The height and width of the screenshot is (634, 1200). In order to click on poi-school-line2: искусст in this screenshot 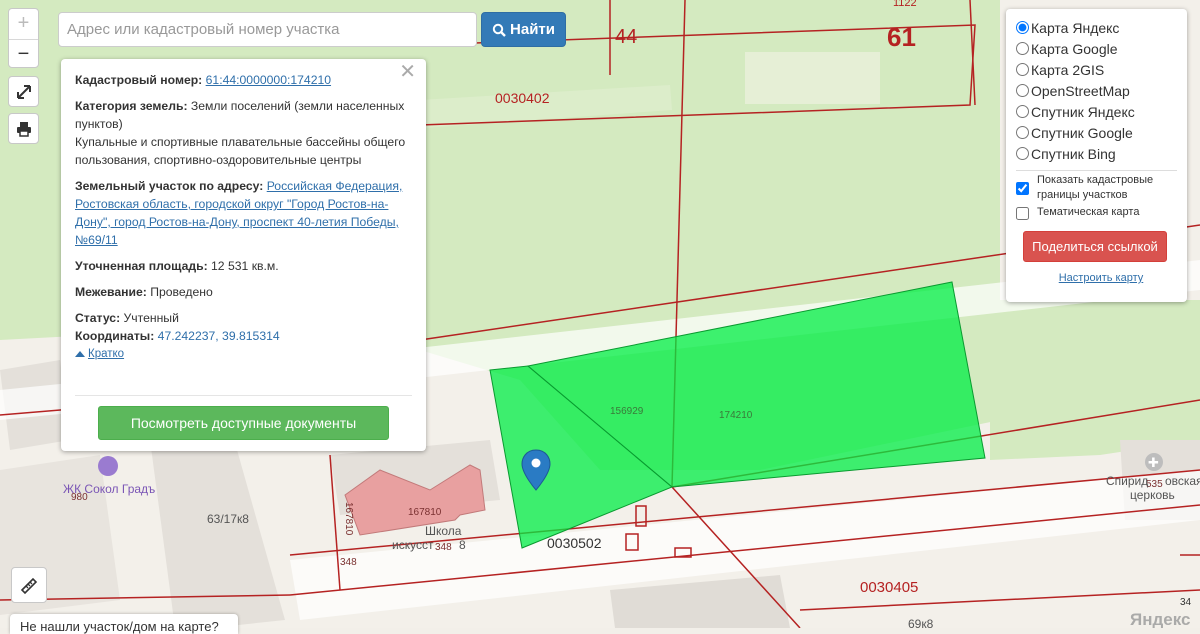, I will do `click(413, 545)`.